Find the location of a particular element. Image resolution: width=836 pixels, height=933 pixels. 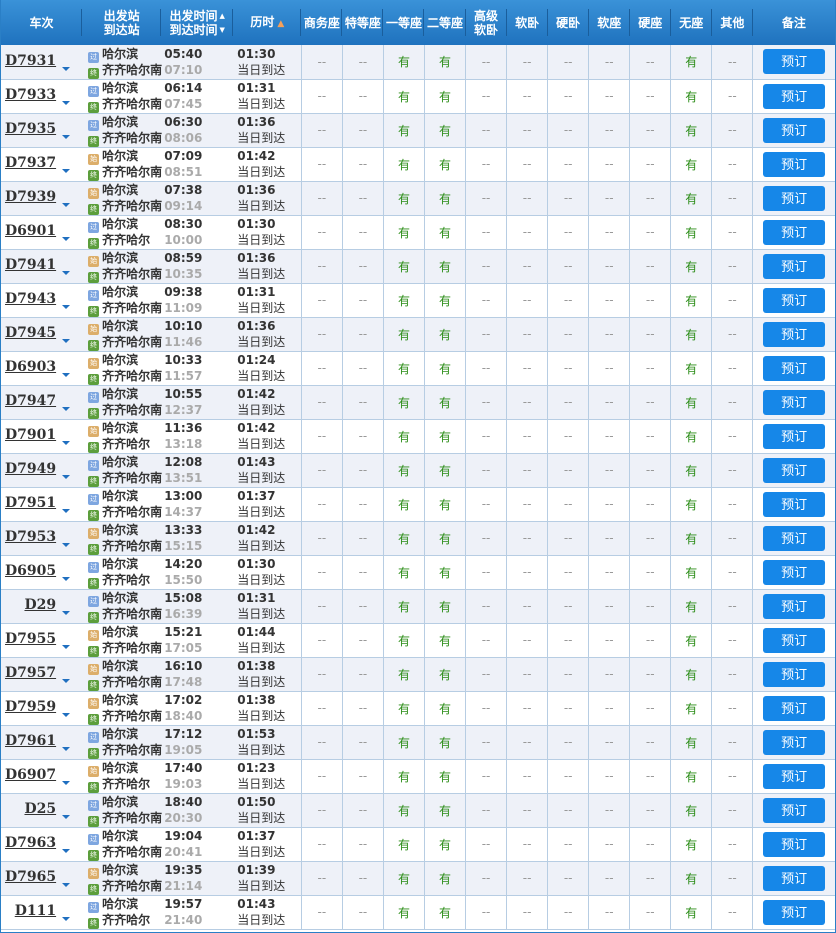

train-number-link: D7945 is located at coordinates (30, 333).